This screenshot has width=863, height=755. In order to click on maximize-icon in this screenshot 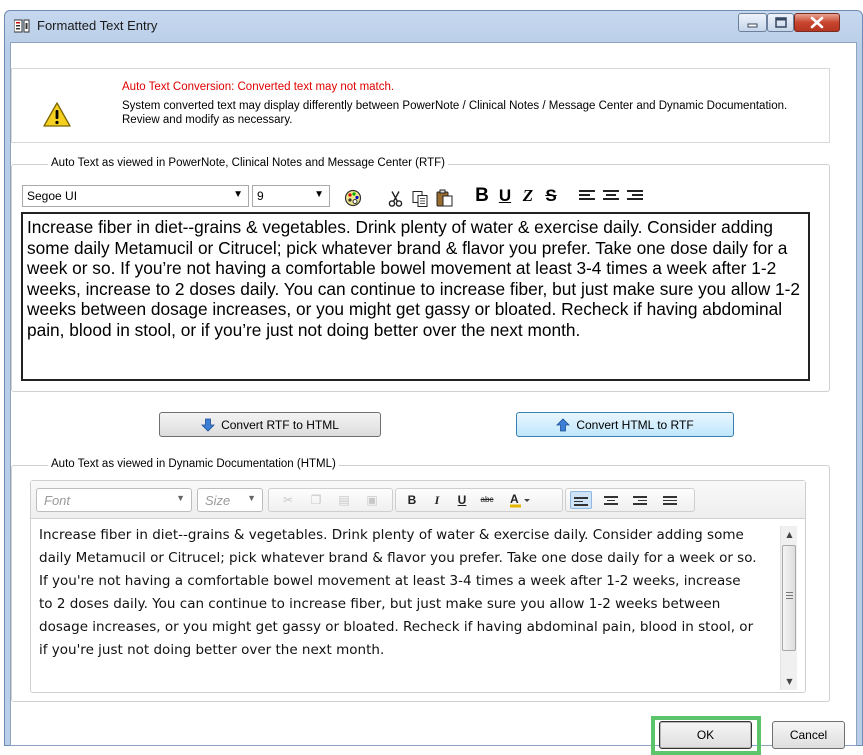, I will do `click(781, 22)`.